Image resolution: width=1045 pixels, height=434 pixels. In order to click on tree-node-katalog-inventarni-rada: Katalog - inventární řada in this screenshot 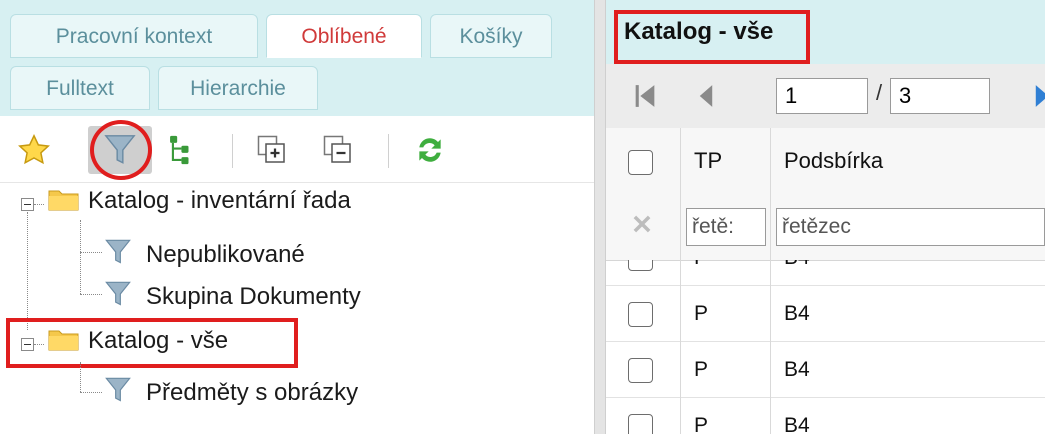, I will do `click(199, 201)`.